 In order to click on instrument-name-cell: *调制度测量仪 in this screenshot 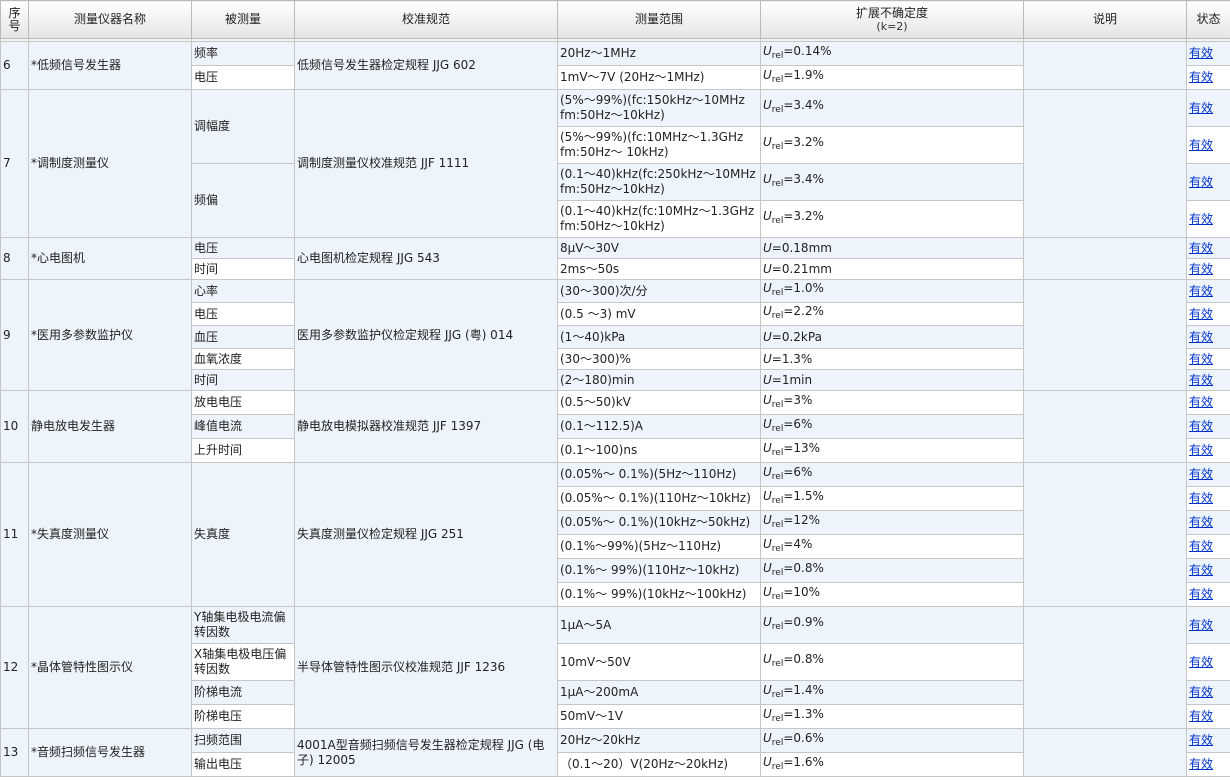, I will do `click(110, 163)`.